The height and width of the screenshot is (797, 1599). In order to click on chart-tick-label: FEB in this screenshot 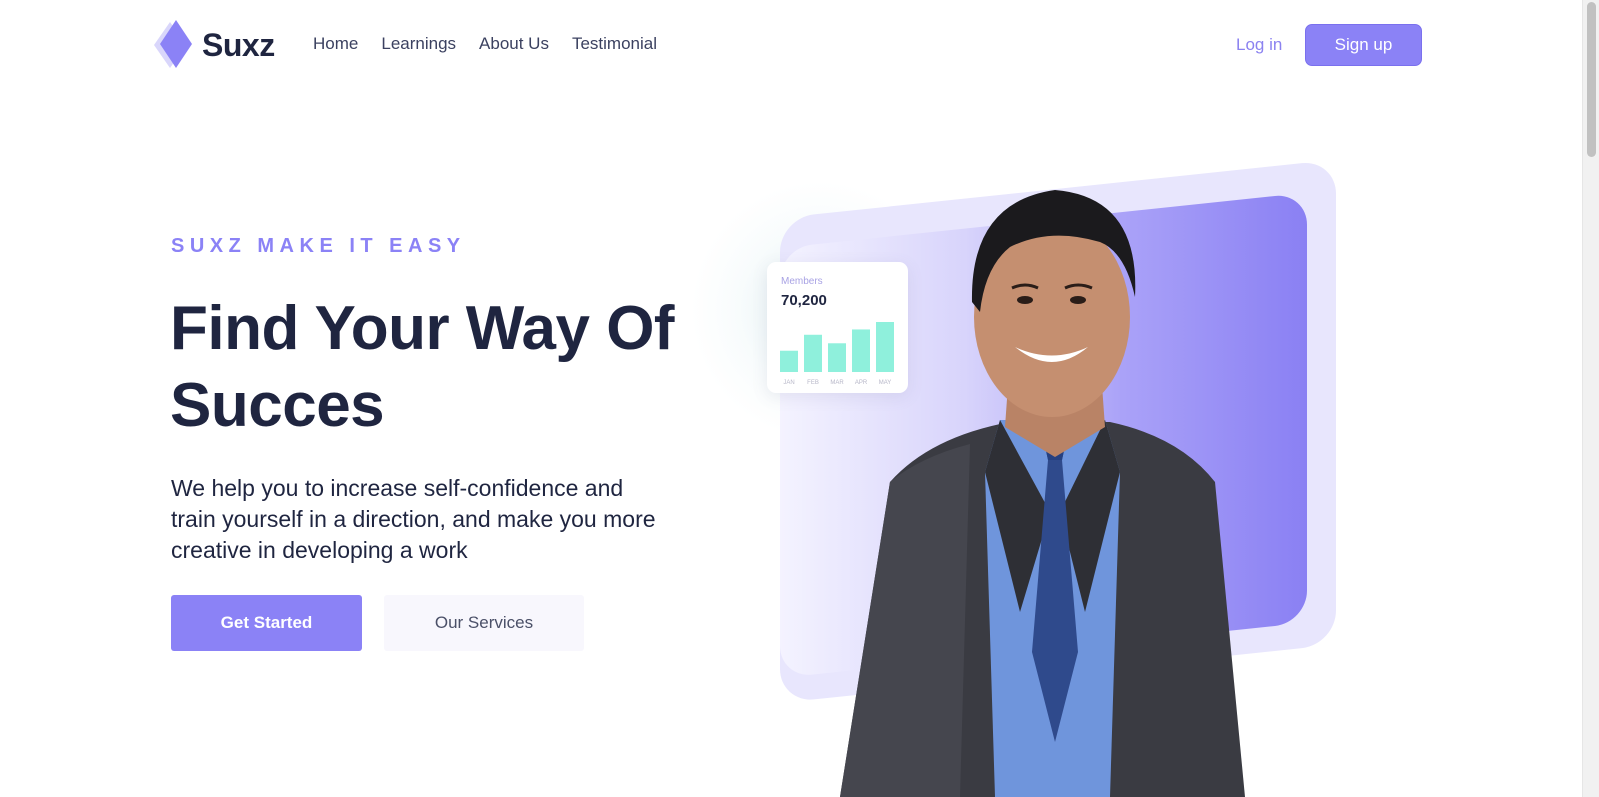, I will do `click(813, 383)`.